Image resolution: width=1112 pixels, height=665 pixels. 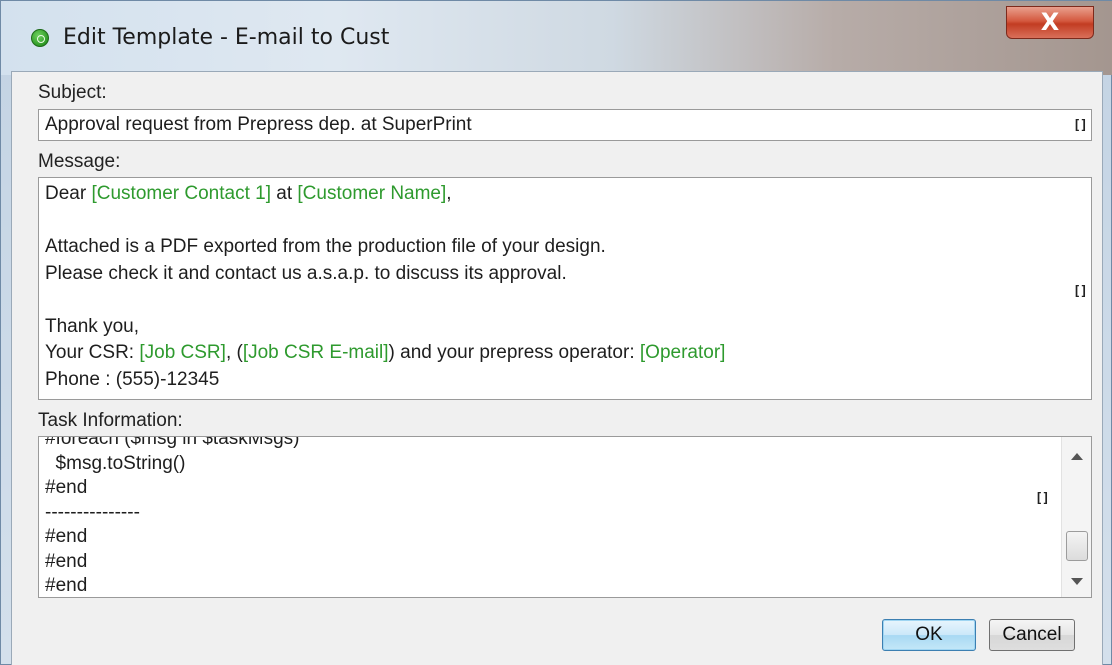 I want to click on message-line: Thank you,, so click(x=92, y=327).